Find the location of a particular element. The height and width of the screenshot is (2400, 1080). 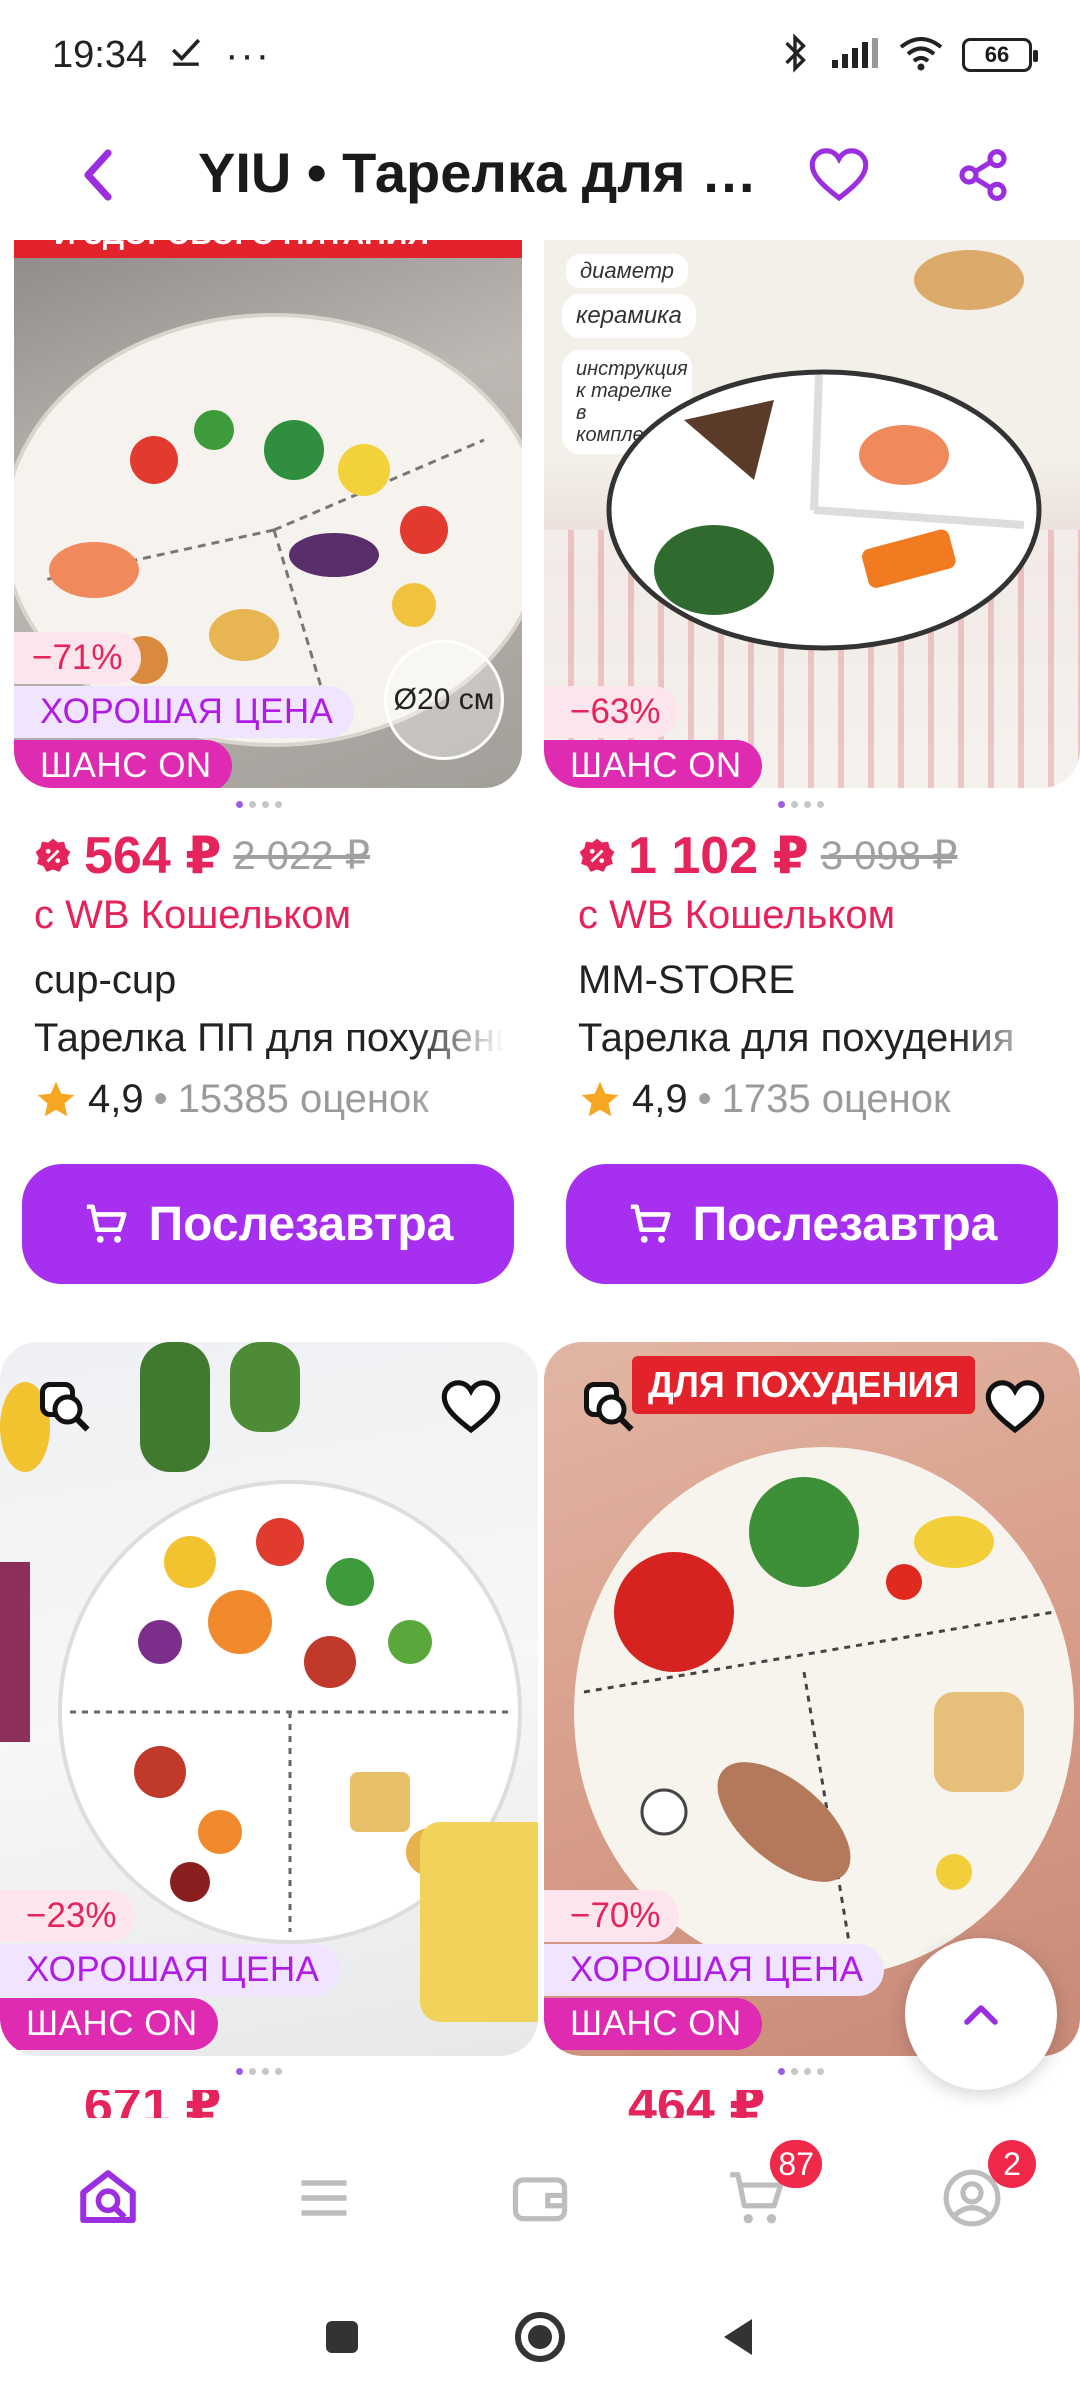

rating-row: 4,9 • 1735 оценок is located at coordinates (813, 1099).